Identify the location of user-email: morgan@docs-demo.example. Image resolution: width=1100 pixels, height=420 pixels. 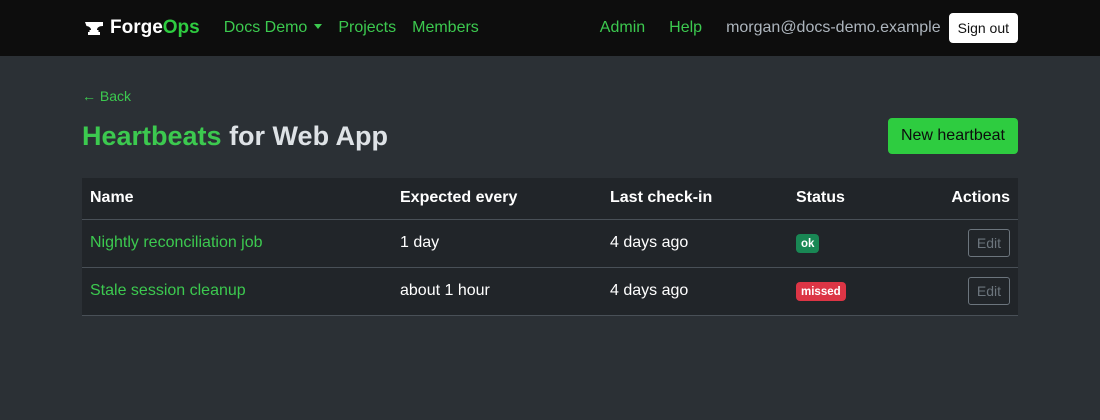
(833, 27).